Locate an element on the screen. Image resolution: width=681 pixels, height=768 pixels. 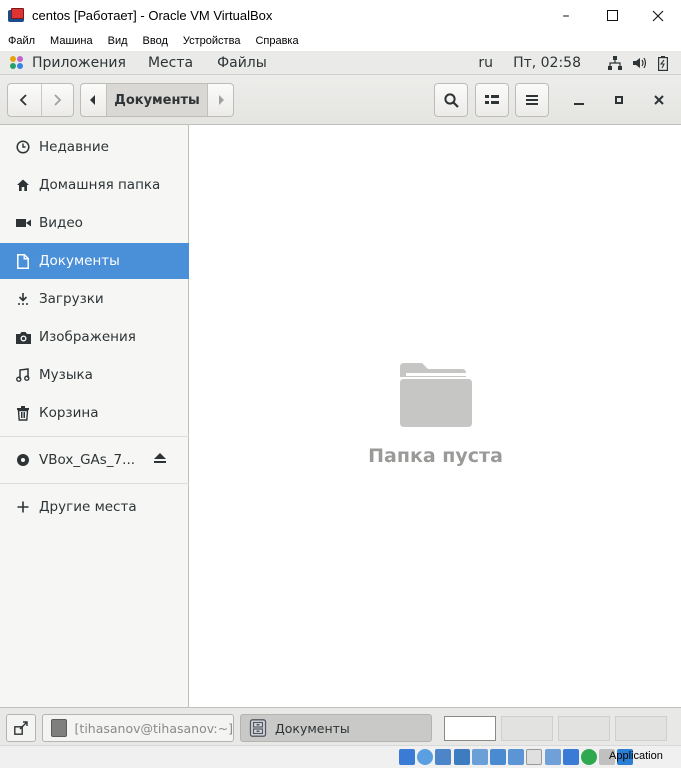
search-icon is located at coordinates (451, 100).